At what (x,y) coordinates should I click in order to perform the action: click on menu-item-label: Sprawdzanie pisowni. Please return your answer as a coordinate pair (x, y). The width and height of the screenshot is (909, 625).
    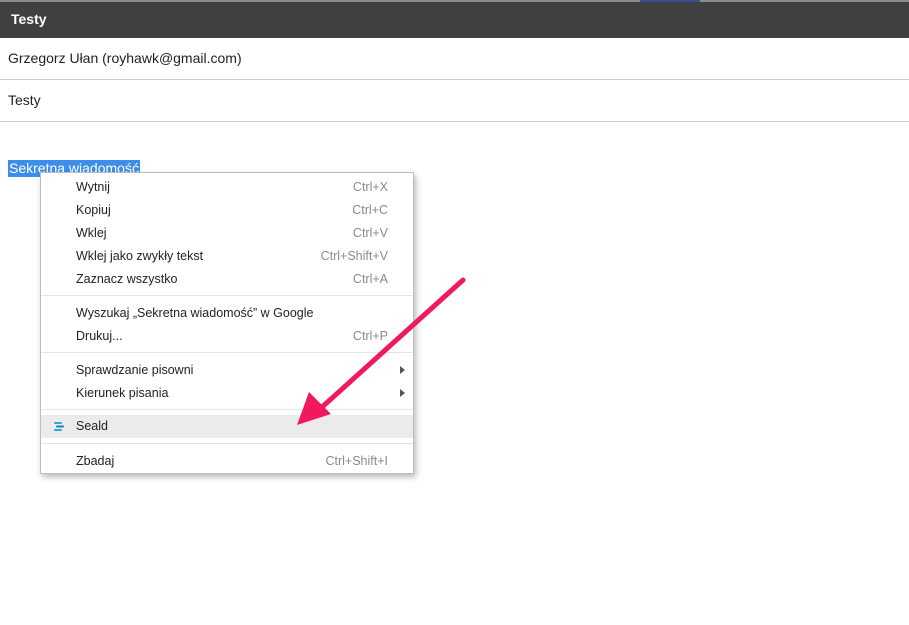
    Looking at the image, I should click on (135, 370).